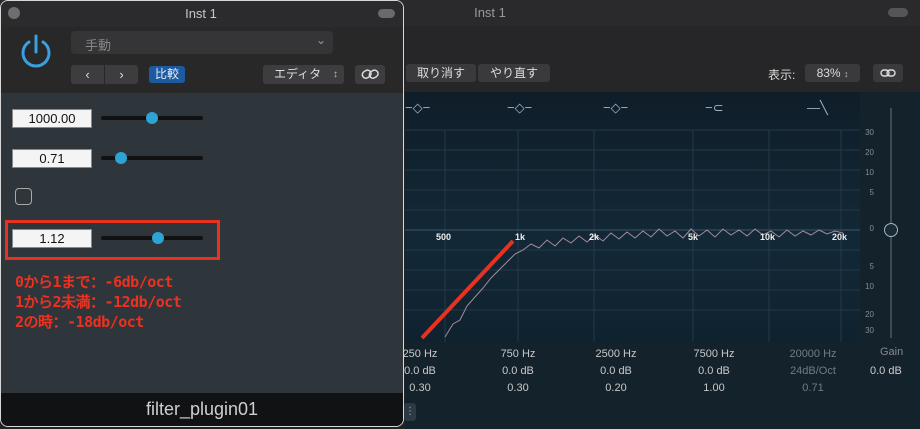 The height and width of the screenshot is (429, 920). I want to click on band-gain: 24dB/Oct, so click(813, 371).